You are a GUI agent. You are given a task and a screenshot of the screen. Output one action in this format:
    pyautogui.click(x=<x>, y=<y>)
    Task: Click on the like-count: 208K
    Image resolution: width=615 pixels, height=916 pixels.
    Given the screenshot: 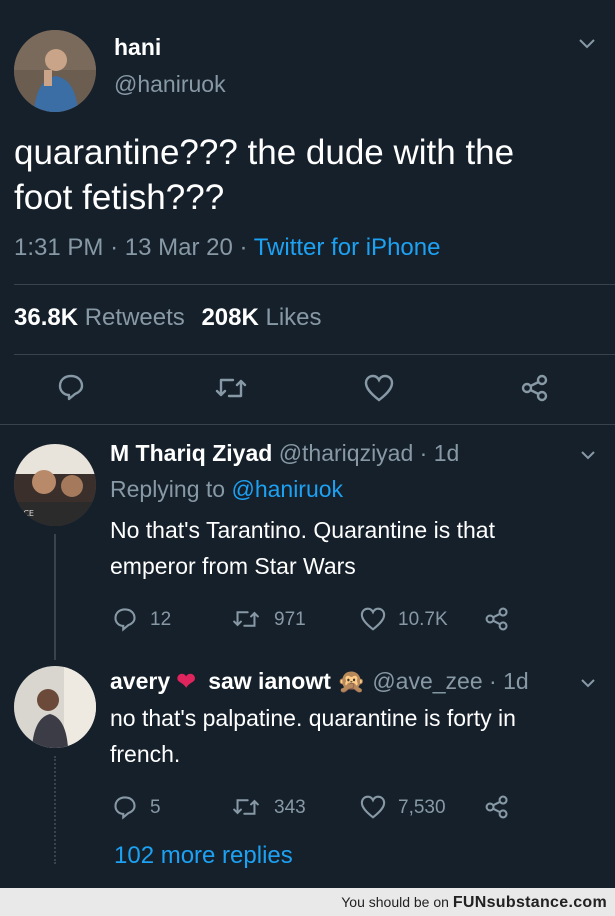 What is the action you would take?
    pyautogui.click(x=229, y=317)
    